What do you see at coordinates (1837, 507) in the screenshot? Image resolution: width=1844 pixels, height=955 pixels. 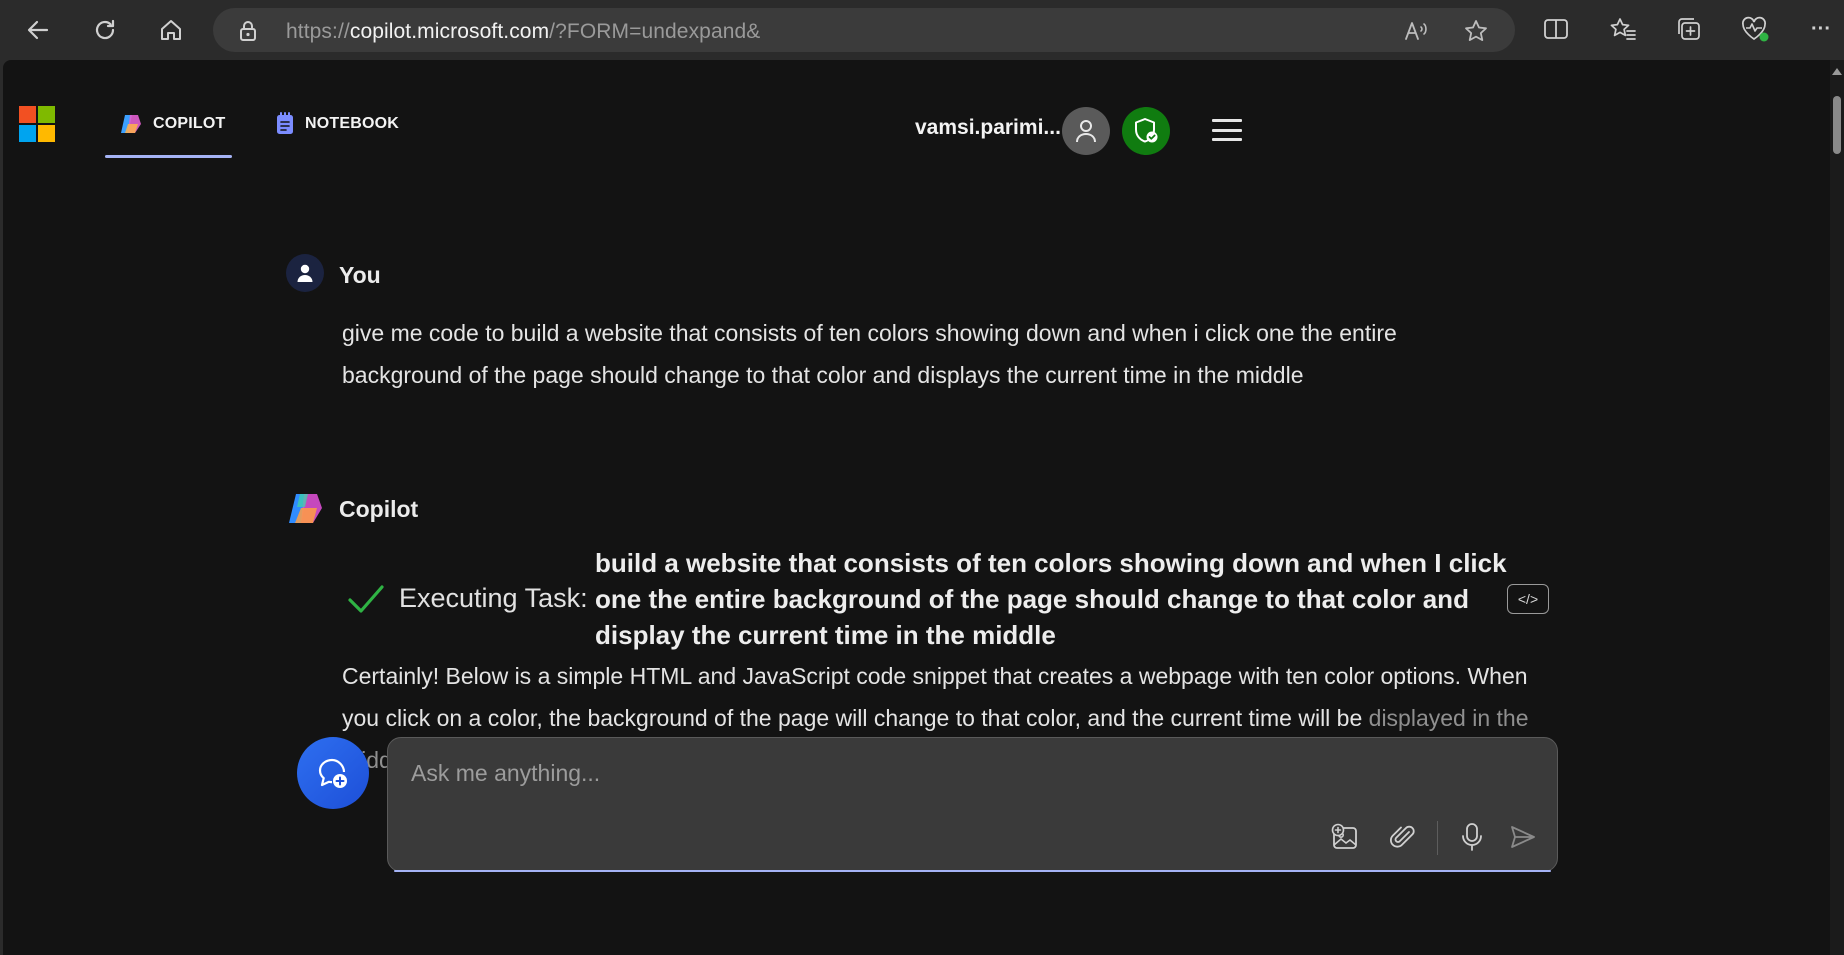 I see `page-scrollbar` at bounding box center [1837, 507].